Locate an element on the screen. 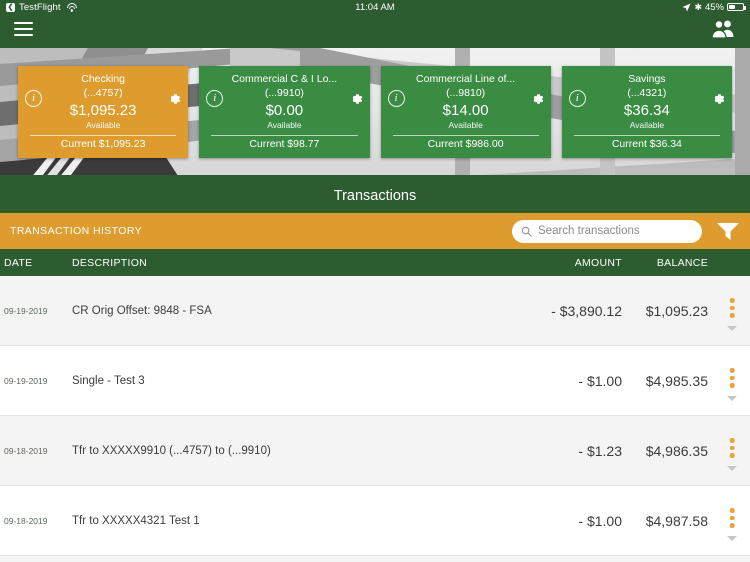 The height and width of the screenshot is (562, 750). account-mask: (...4757) is located at coordinates (103, 92).